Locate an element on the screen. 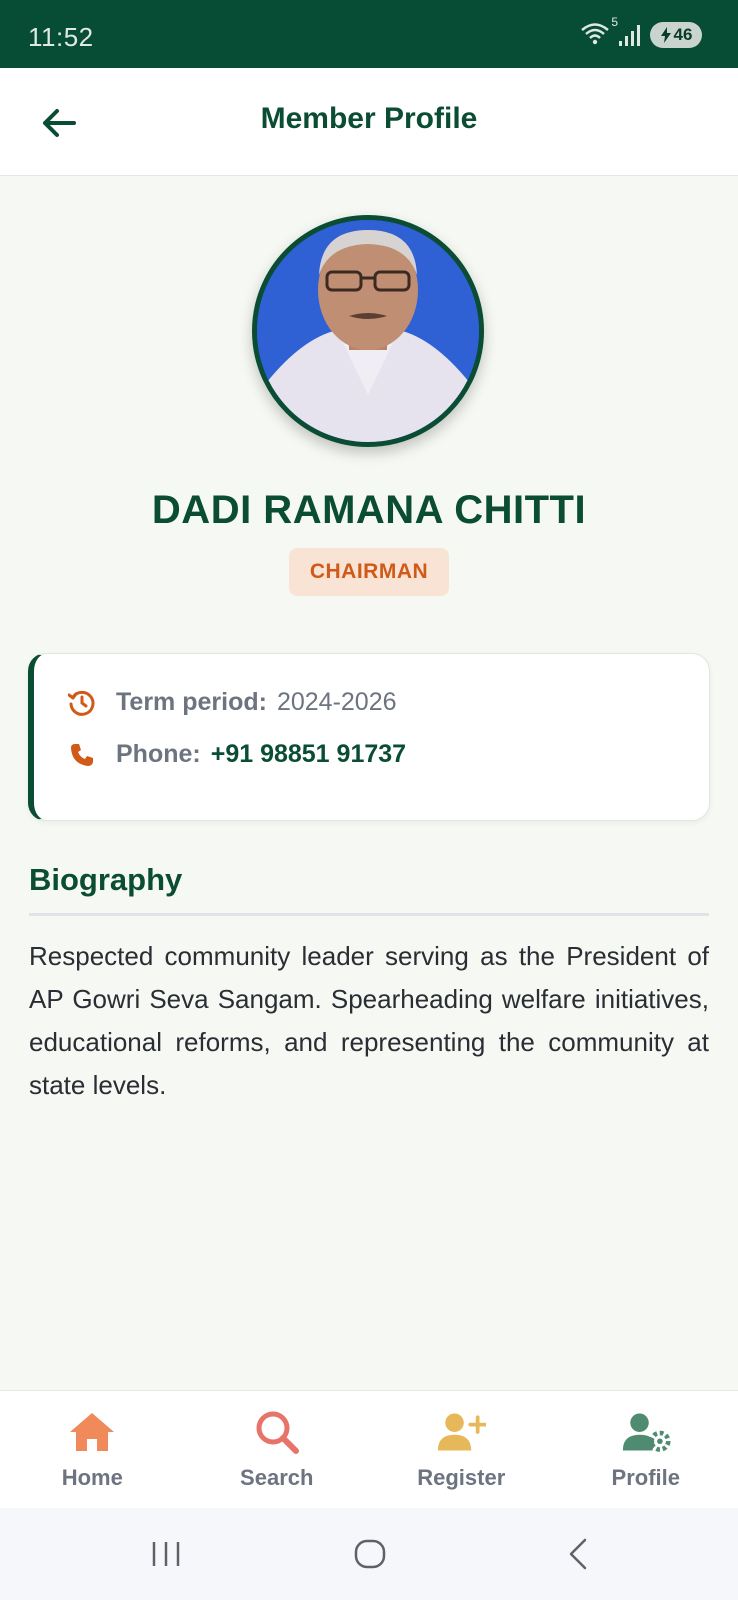 The image size is (738, 1600). wifi-badge: 5 is located at coordinates (614, 21).